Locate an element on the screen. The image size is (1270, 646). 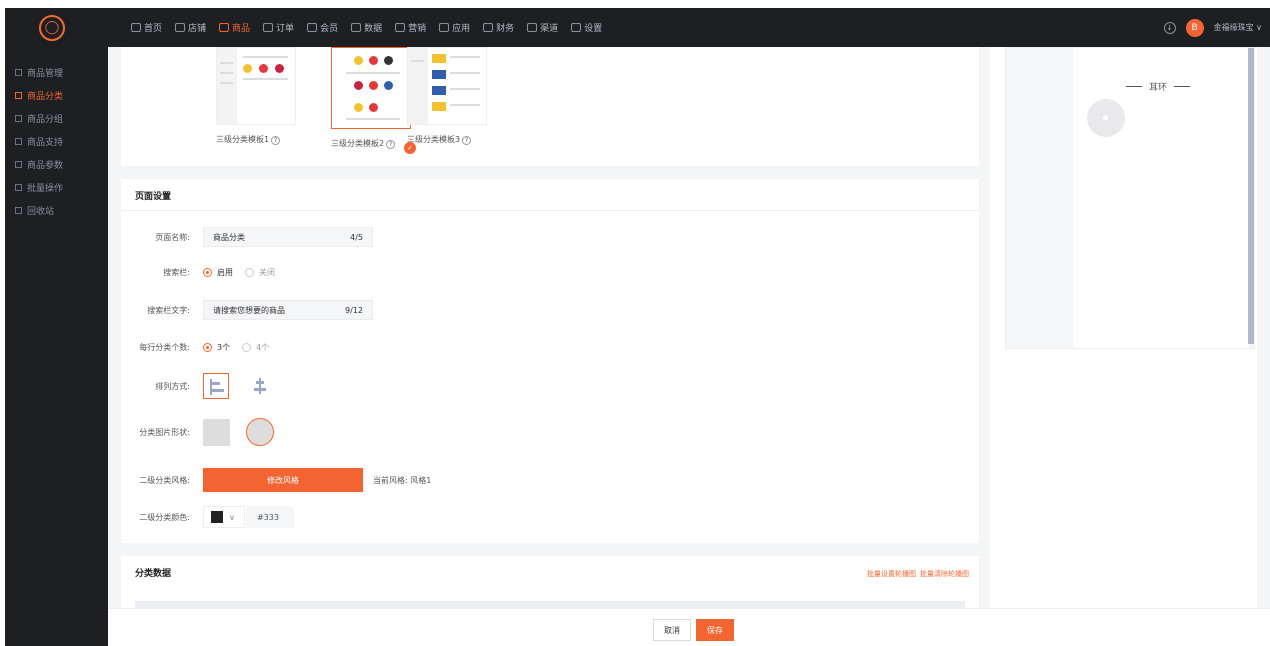
image-shape-row: 分类图片形状: is located at coordinates (197, 432).